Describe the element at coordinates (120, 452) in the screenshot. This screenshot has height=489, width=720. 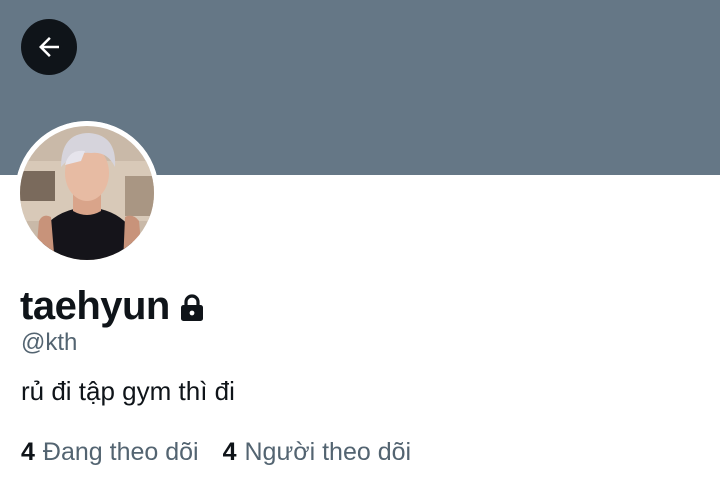
I see `following-label: Đang theo dõi` at that location.